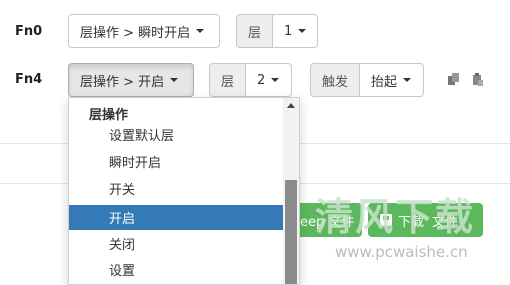  I want to click on dropdown-item-off: 关闭, so click(177, 243).